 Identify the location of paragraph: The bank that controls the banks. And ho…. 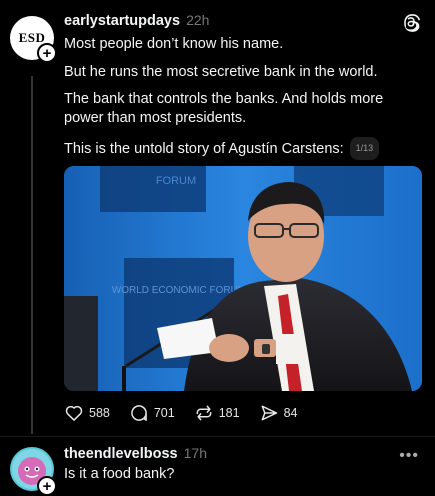
(224, 108).